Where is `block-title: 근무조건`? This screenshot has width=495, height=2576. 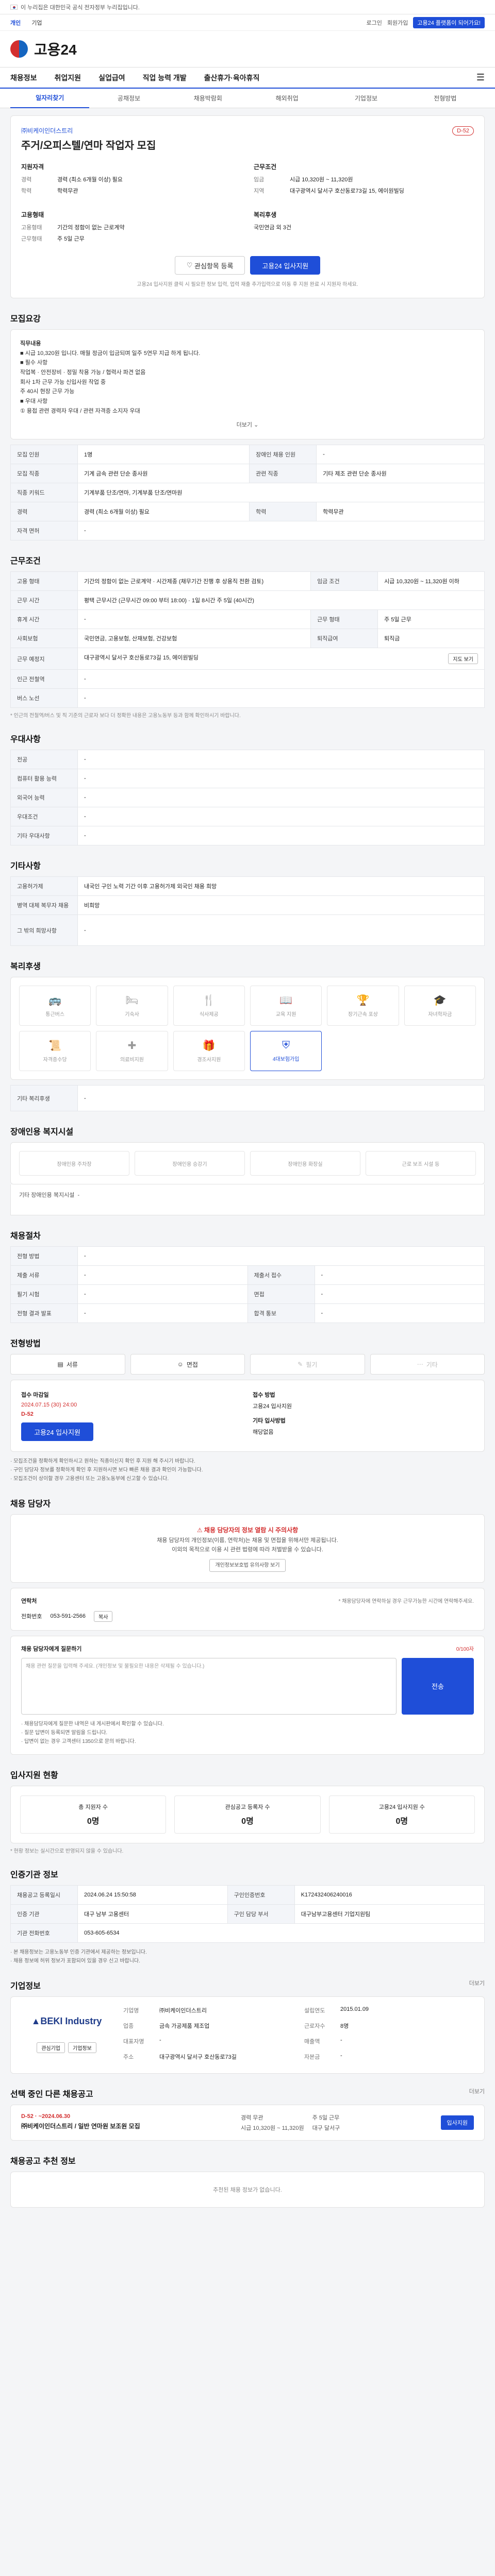
block-title: 근무조건 is located at coordinates (265, 167).